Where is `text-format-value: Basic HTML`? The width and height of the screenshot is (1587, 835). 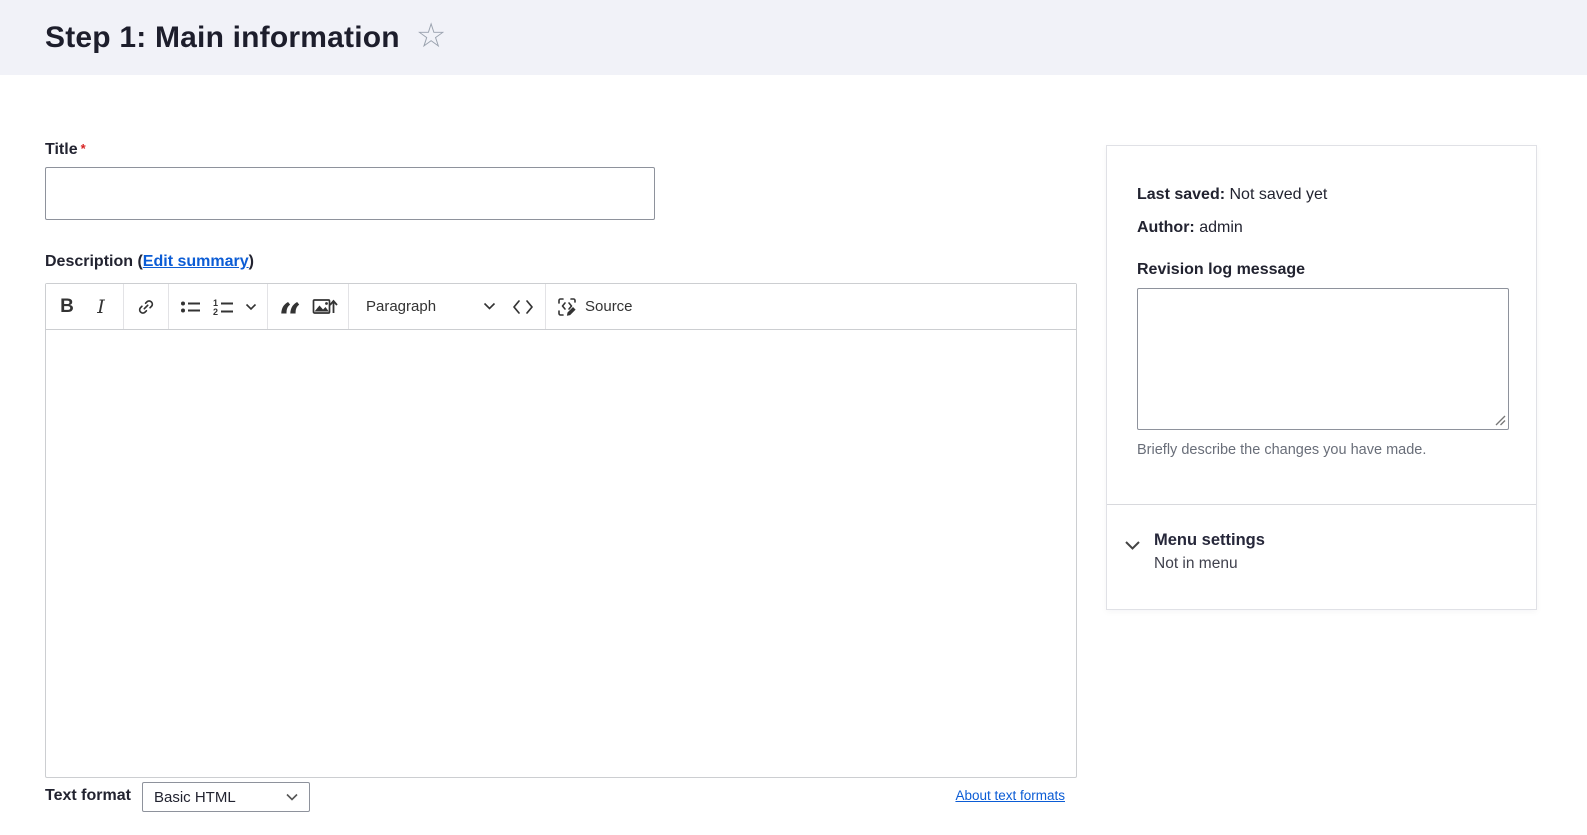 text-format-value: Basic HTML is located at coordinates (195, 797).